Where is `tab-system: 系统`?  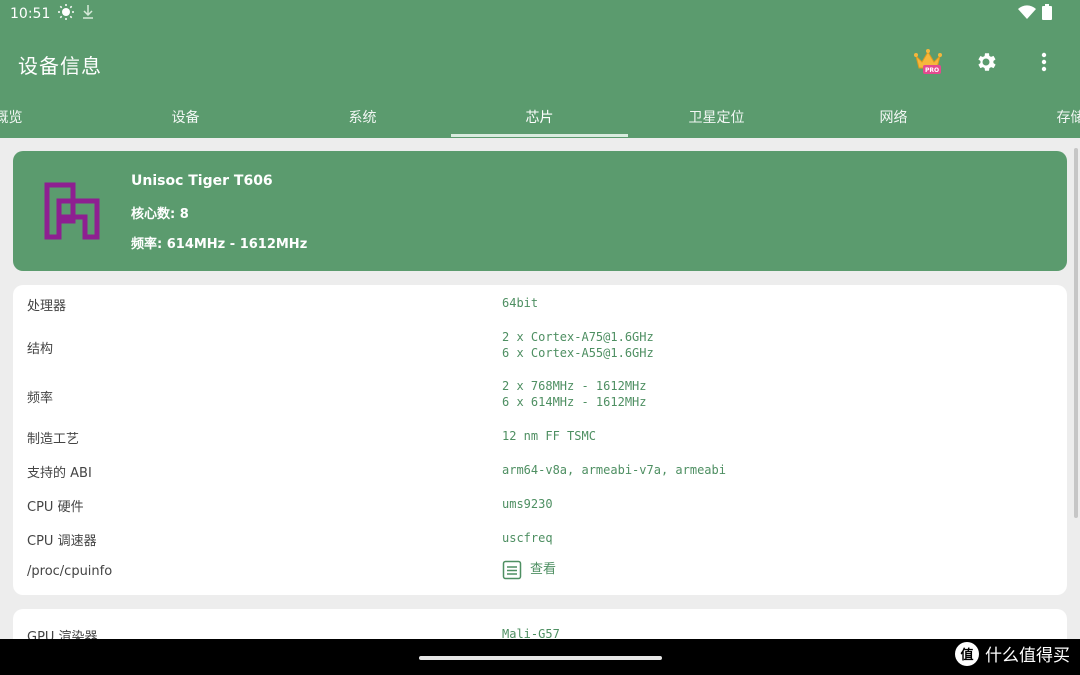
tab-system: 系统 is located at coordinates (362, 118).